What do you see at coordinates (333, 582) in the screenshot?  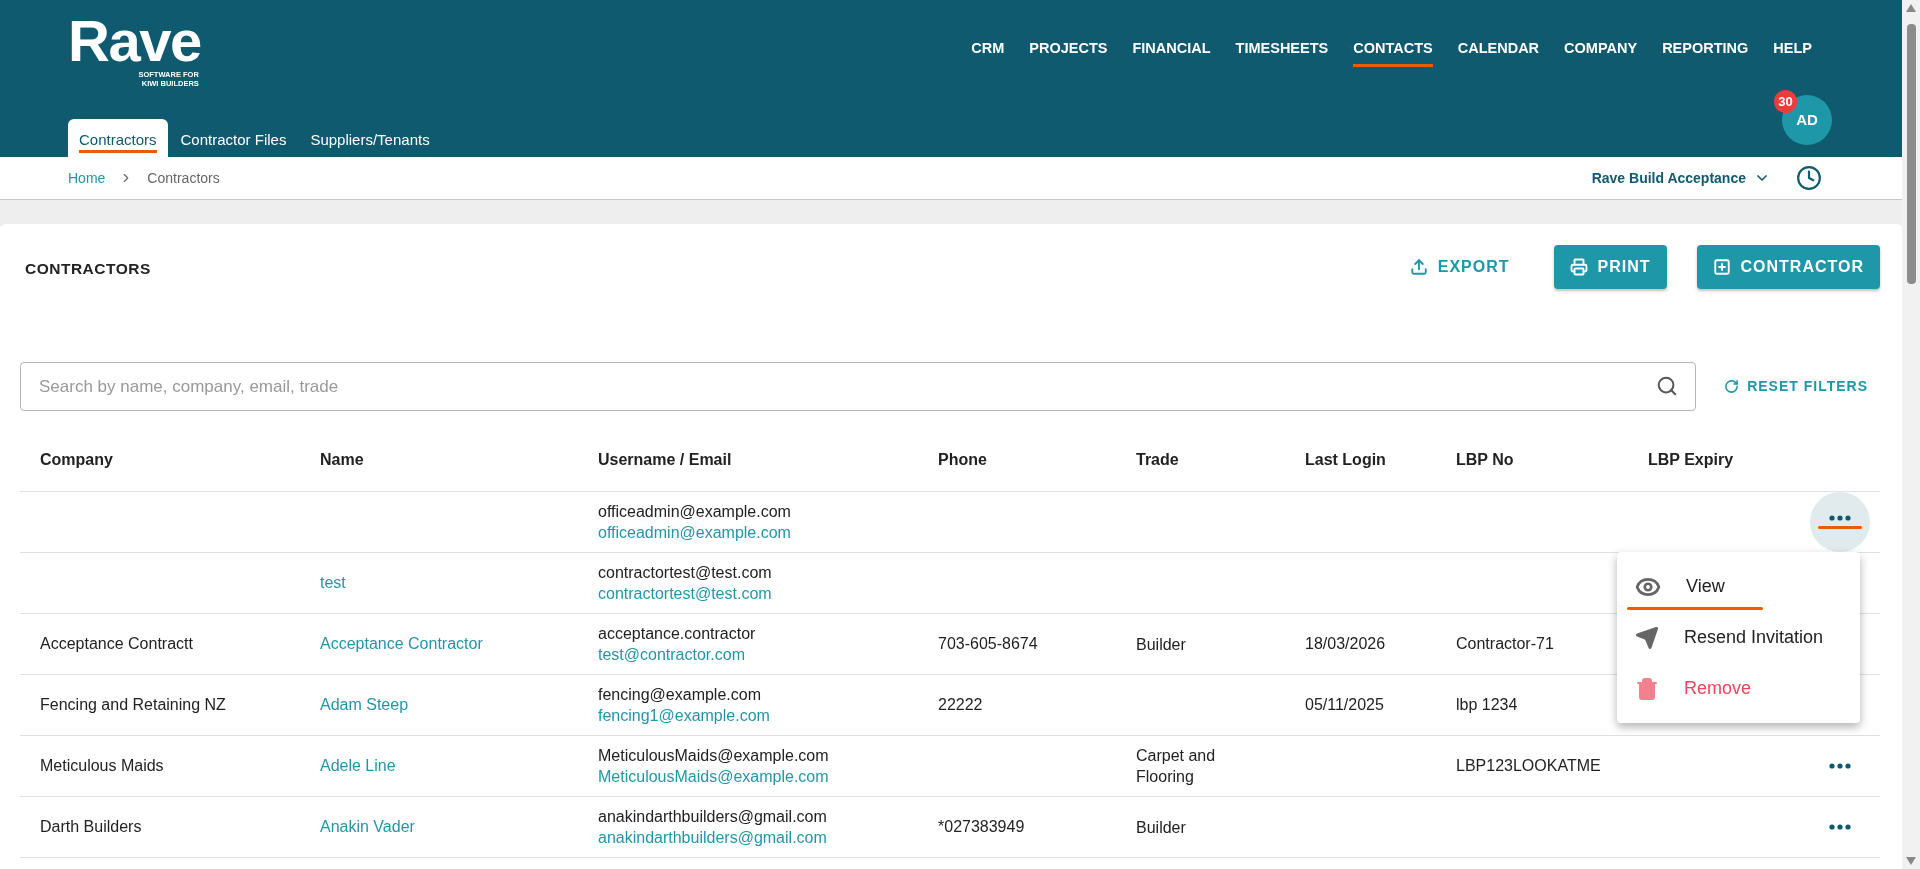 I see `contact-name-link: test` at bounding box center [333, 582].